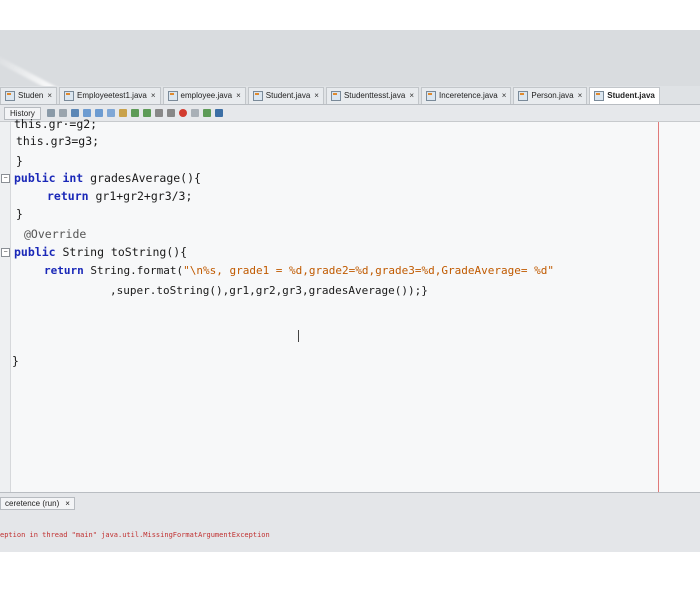 The image size is (700, 591). What do you see at coordinates (120, 196) in the screenshot?
I see `code-line-return: return gr1+gr2+gr3/3;` at bounding box center [120, 196].